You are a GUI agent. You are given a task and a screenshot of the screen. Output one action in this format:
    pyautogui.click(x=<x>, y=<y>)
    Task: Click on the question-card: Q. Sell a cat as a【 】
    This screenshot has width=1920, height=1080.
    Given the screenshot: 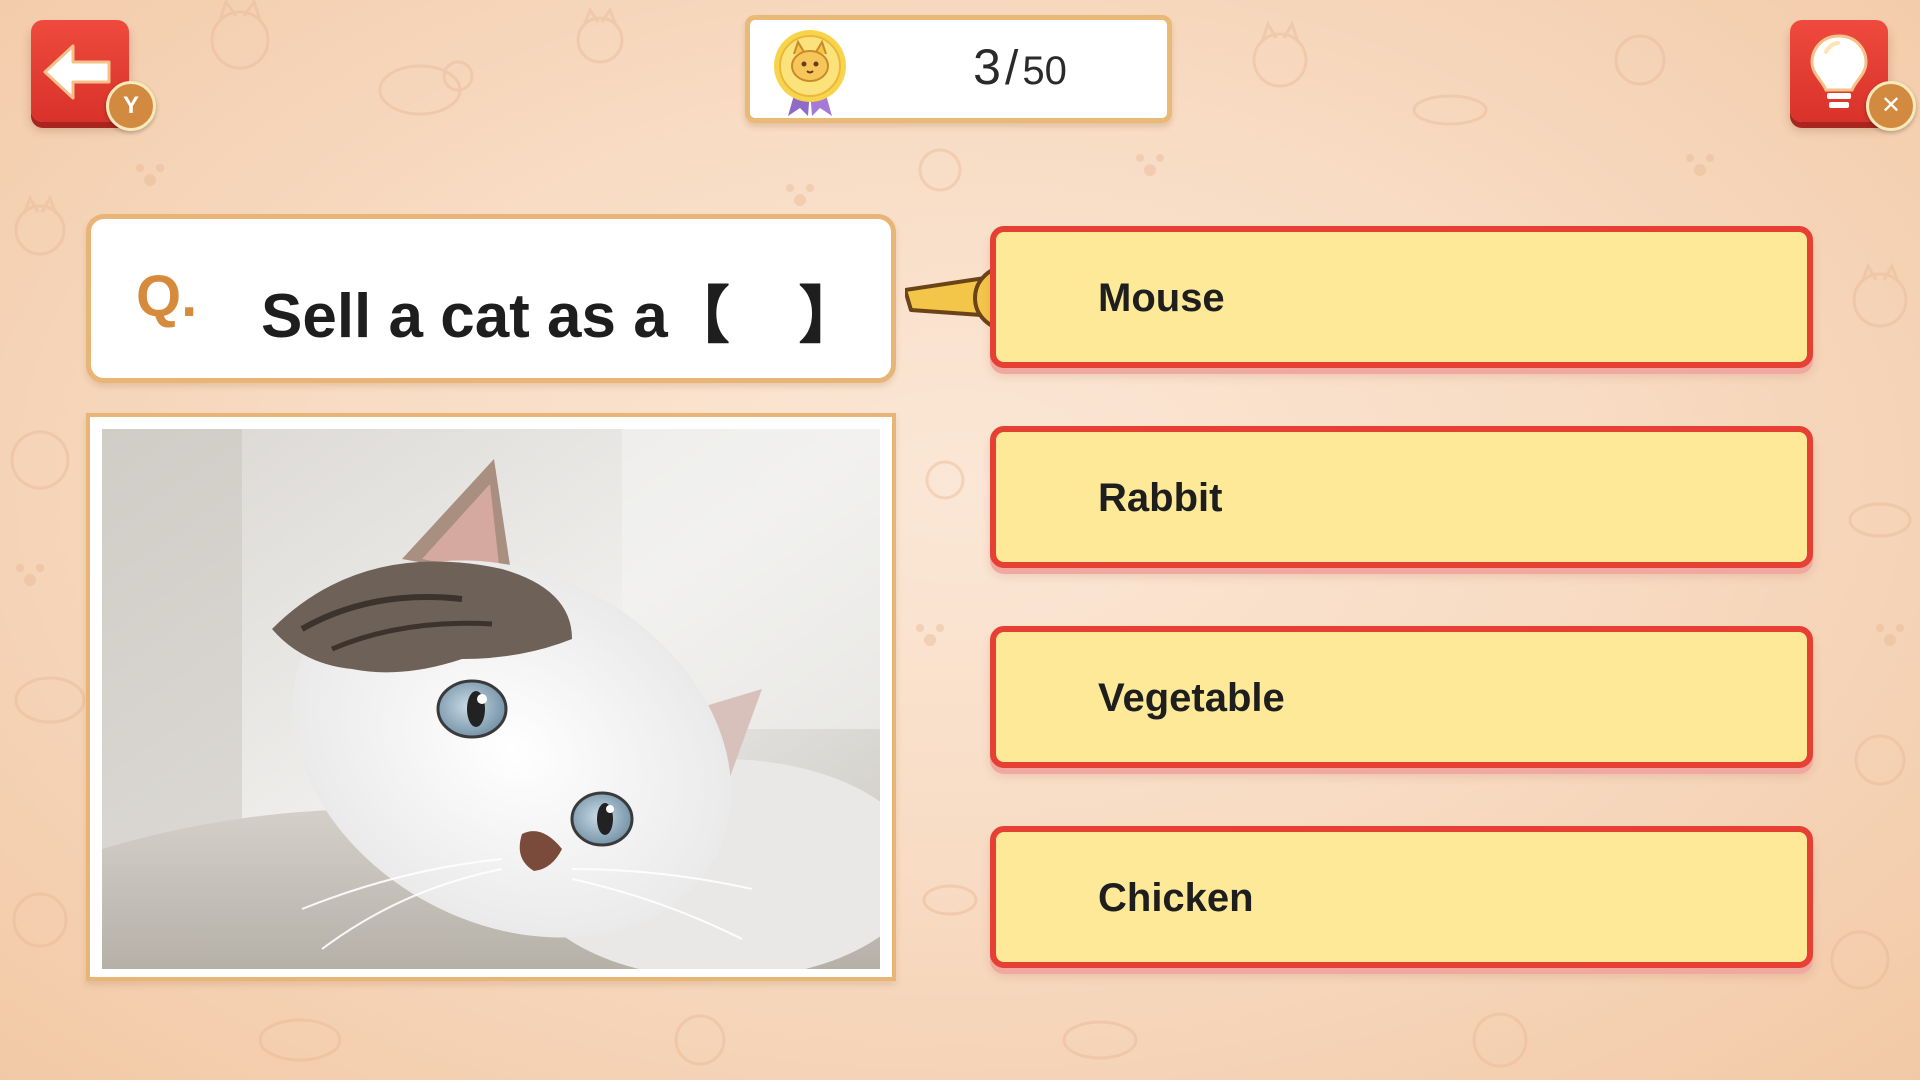 What is the action you would take?
    pyautogui.click(x=491, y=298)
    